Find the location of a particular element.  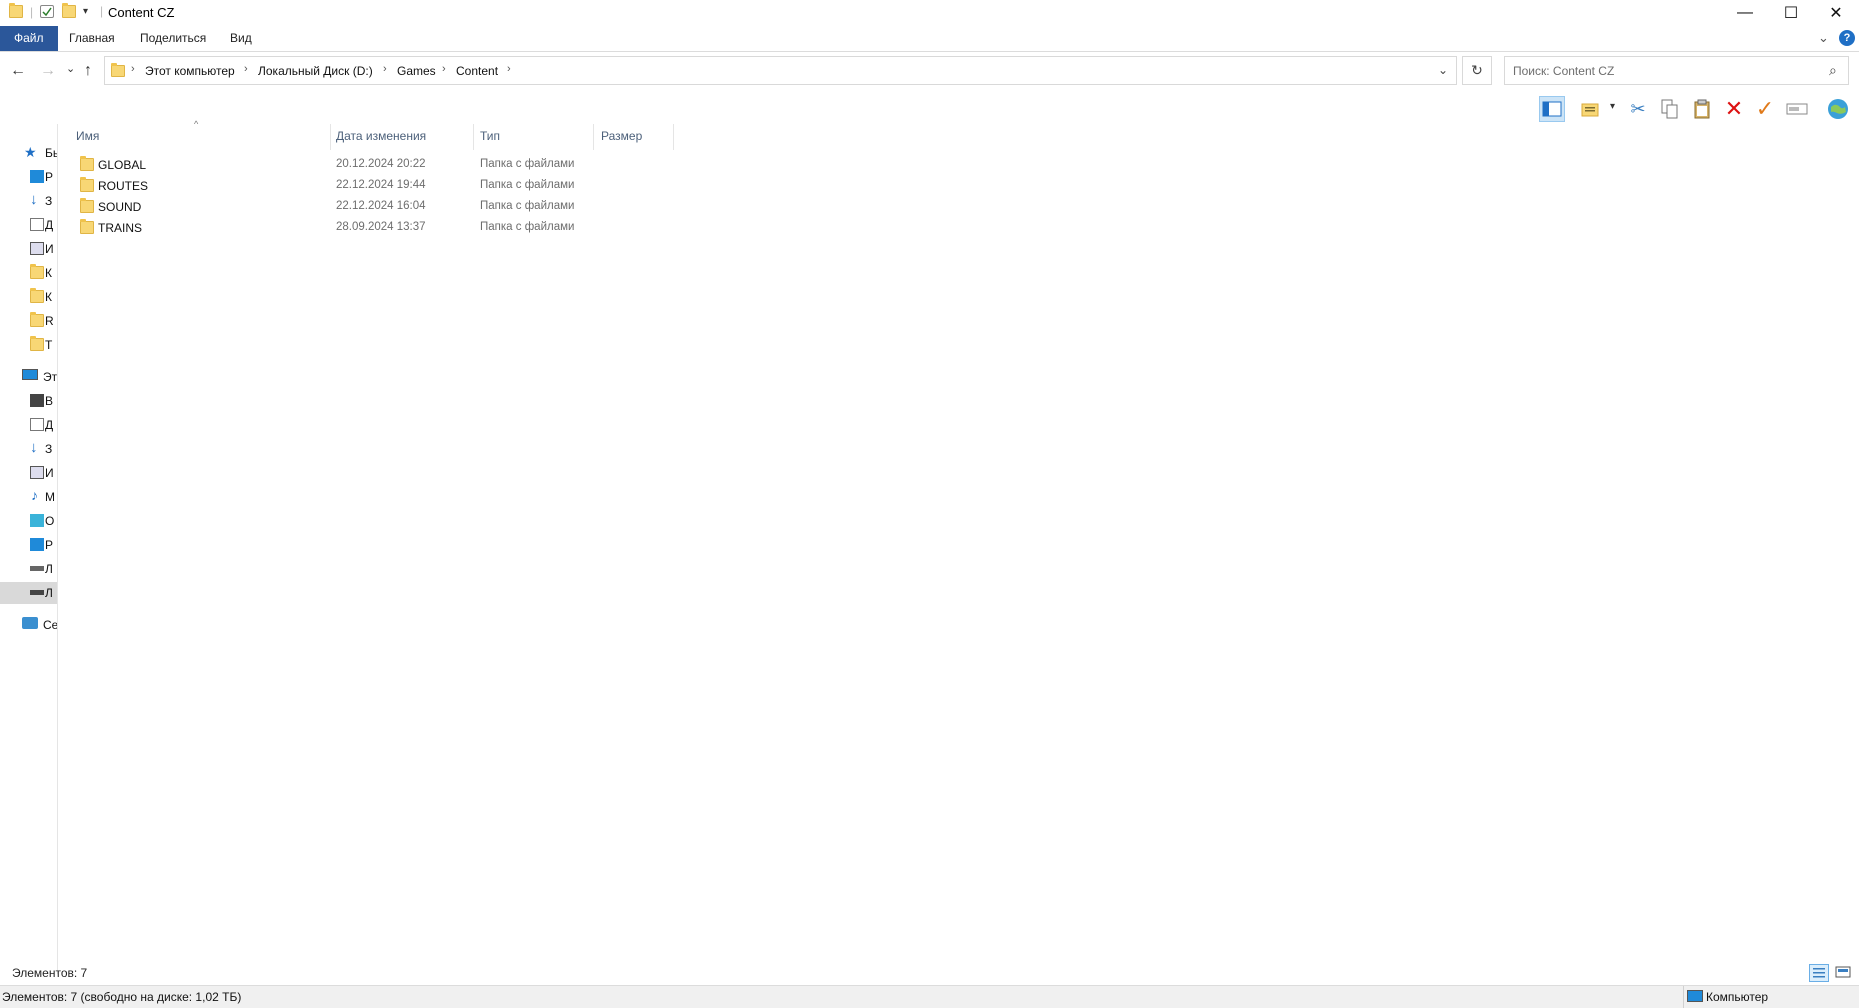

column-size: Размер is located at coordinates (621, 136).